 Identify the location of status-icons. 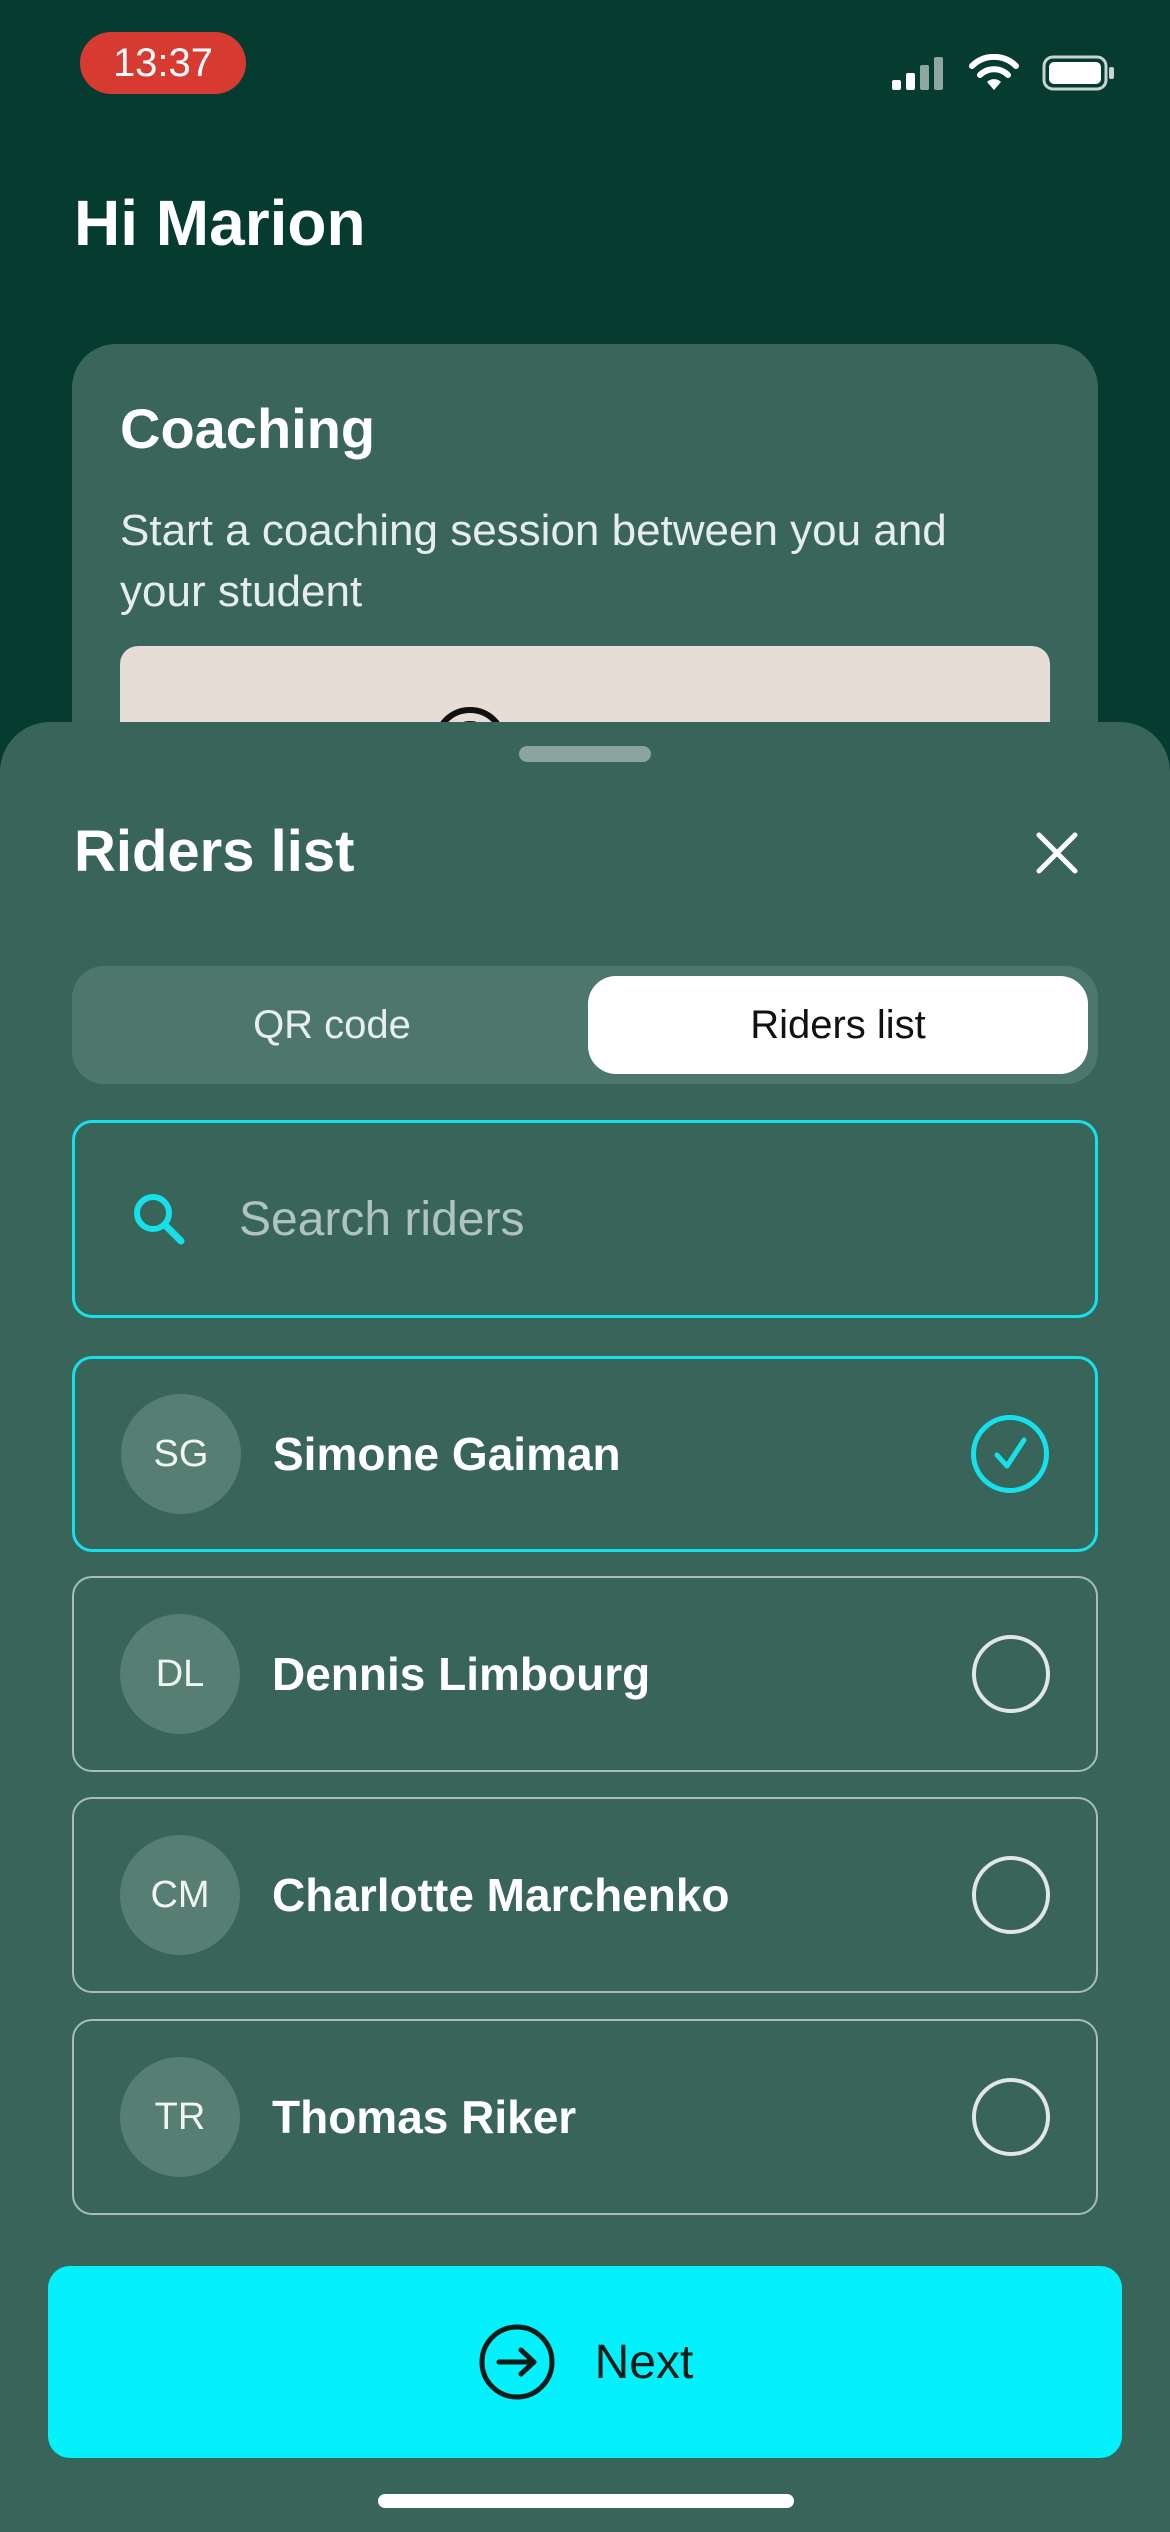
(1004, 73).